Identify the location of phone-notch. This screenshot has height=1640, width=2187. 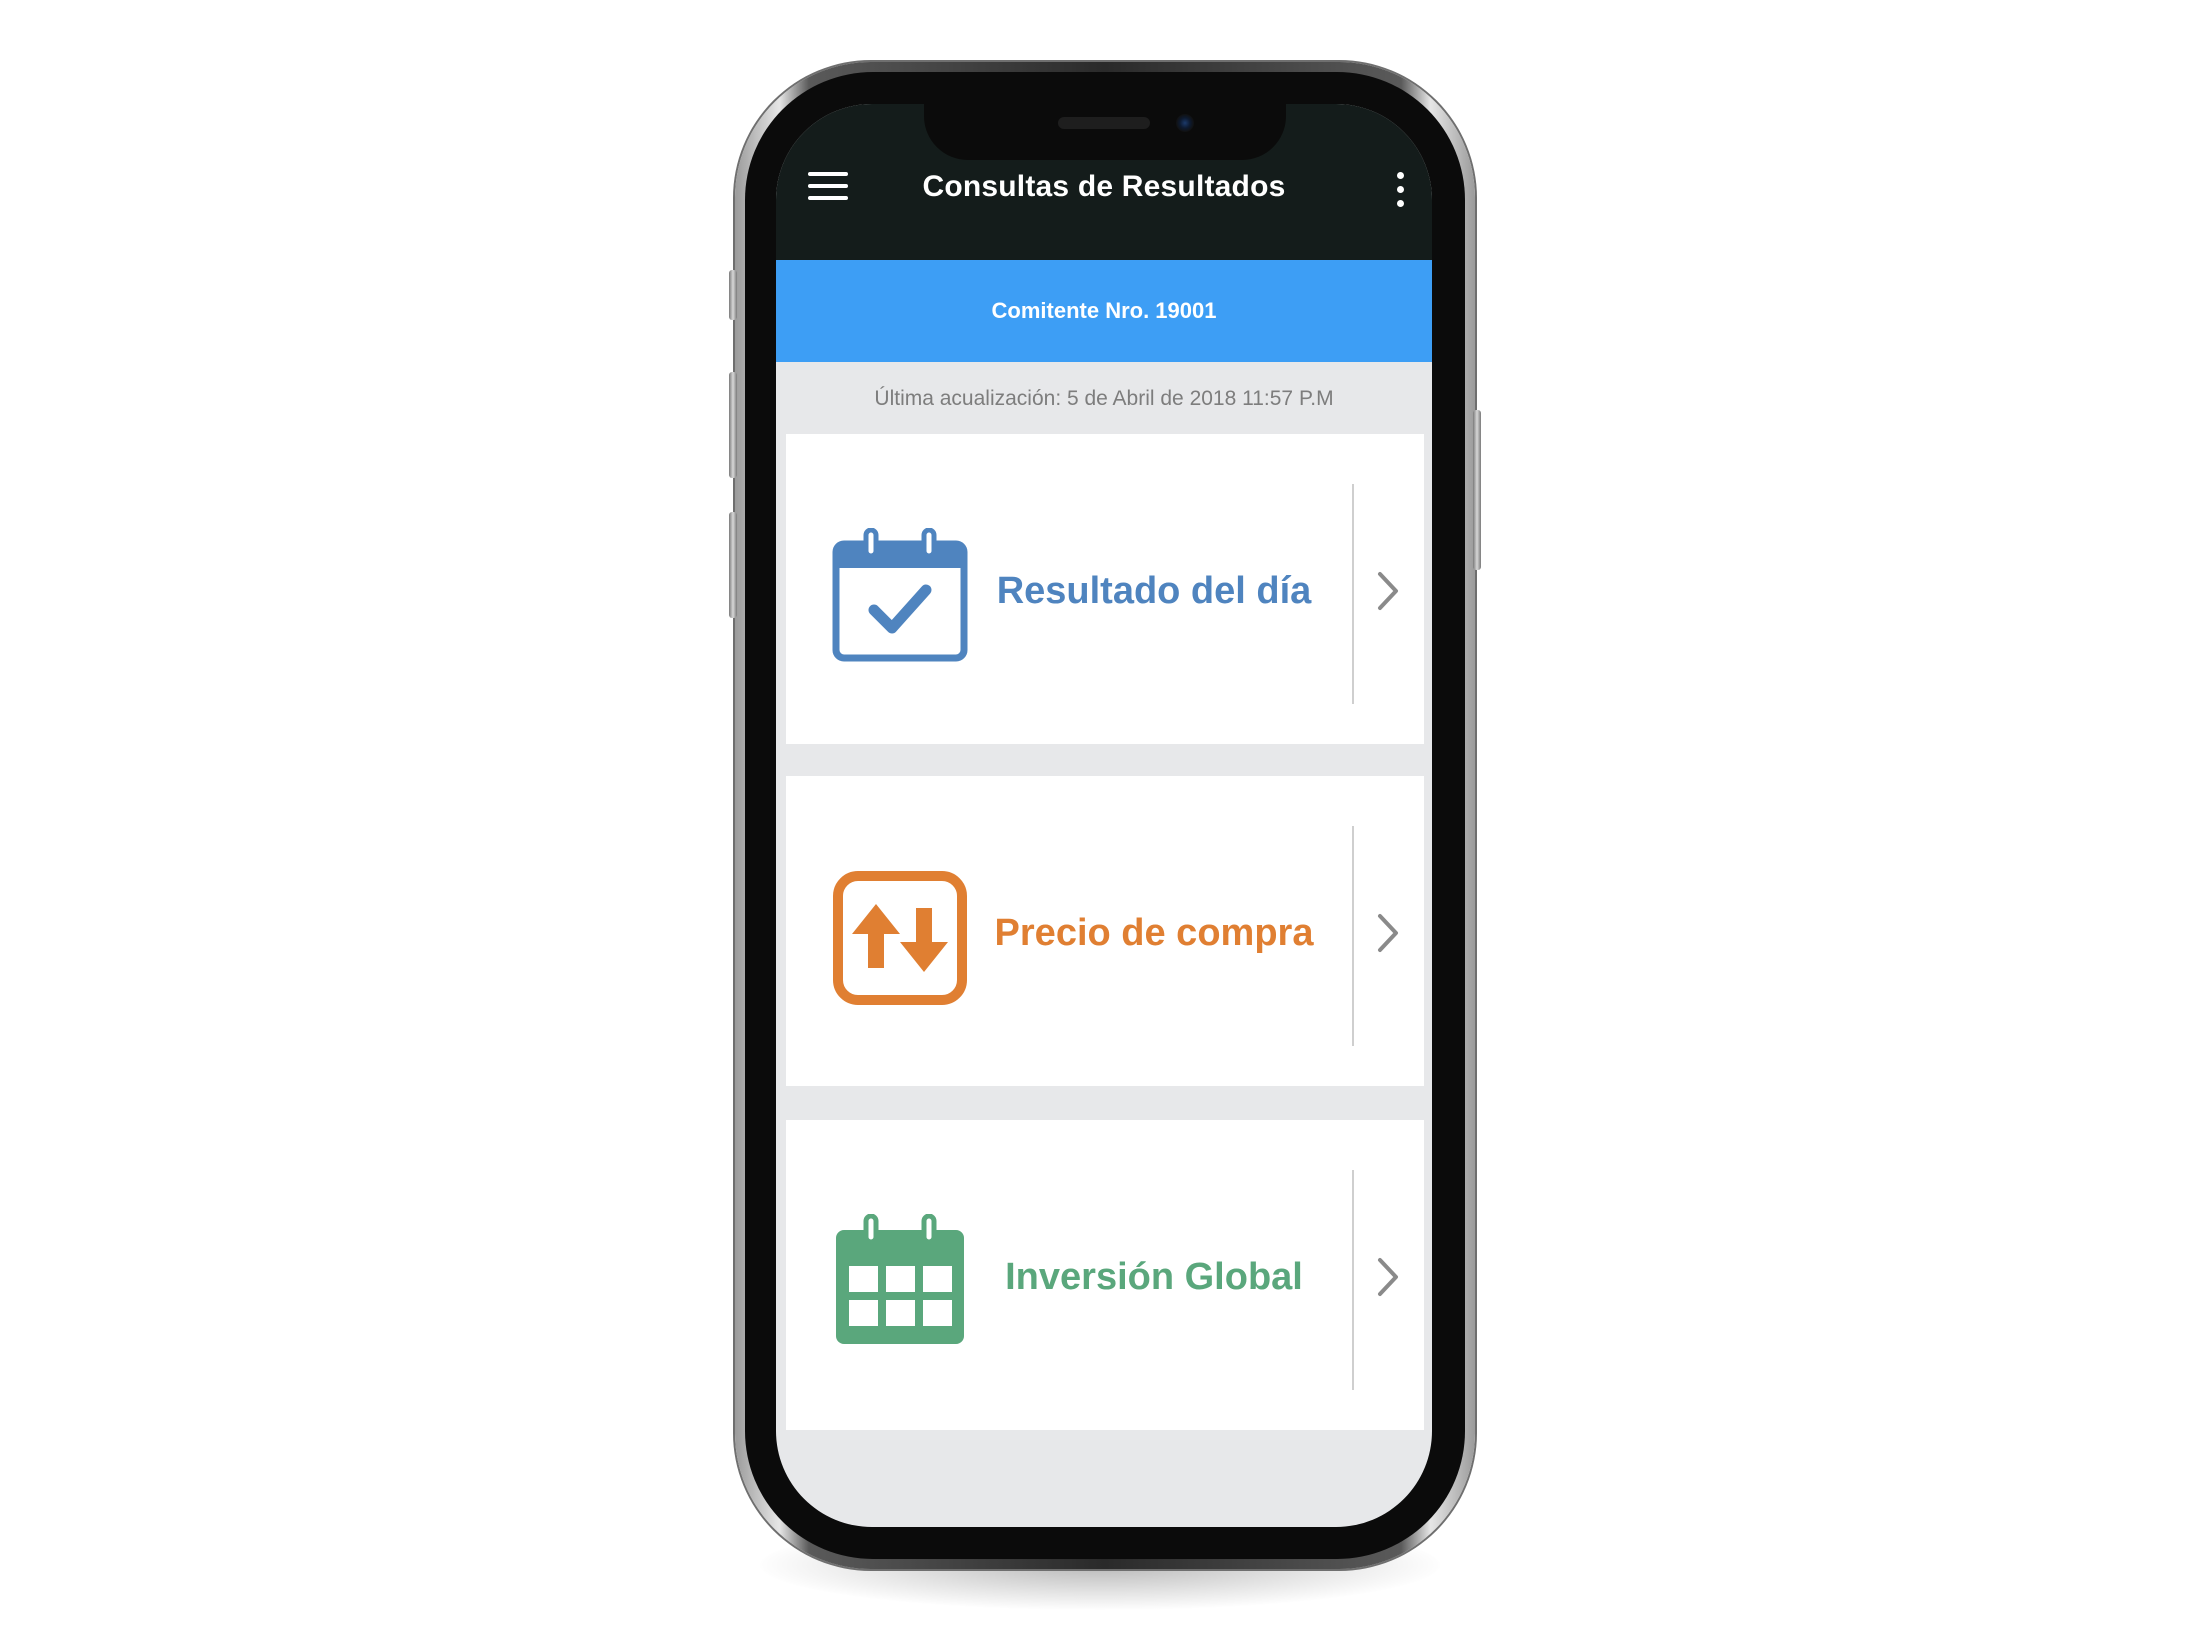
(1105, 129).